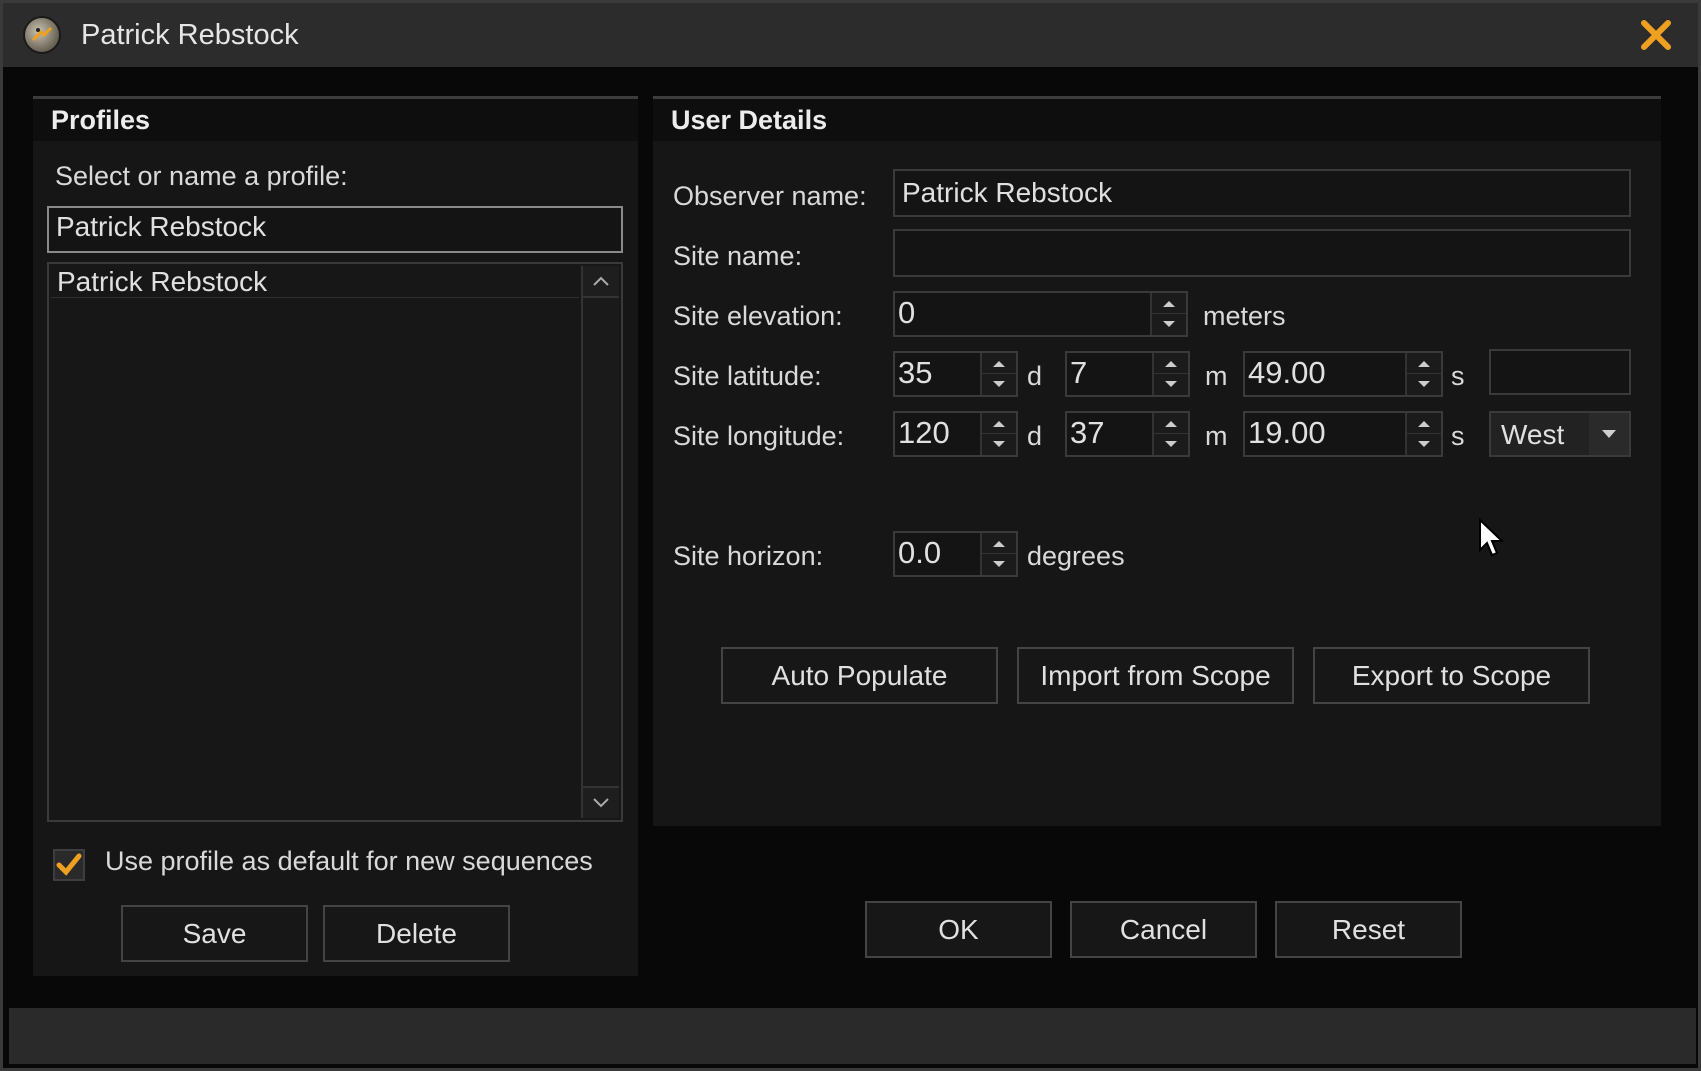 The width and height of the screenshot is (1701, 1071). I want to click on longitude-hemisphere-select: West, so click(1560, 434).